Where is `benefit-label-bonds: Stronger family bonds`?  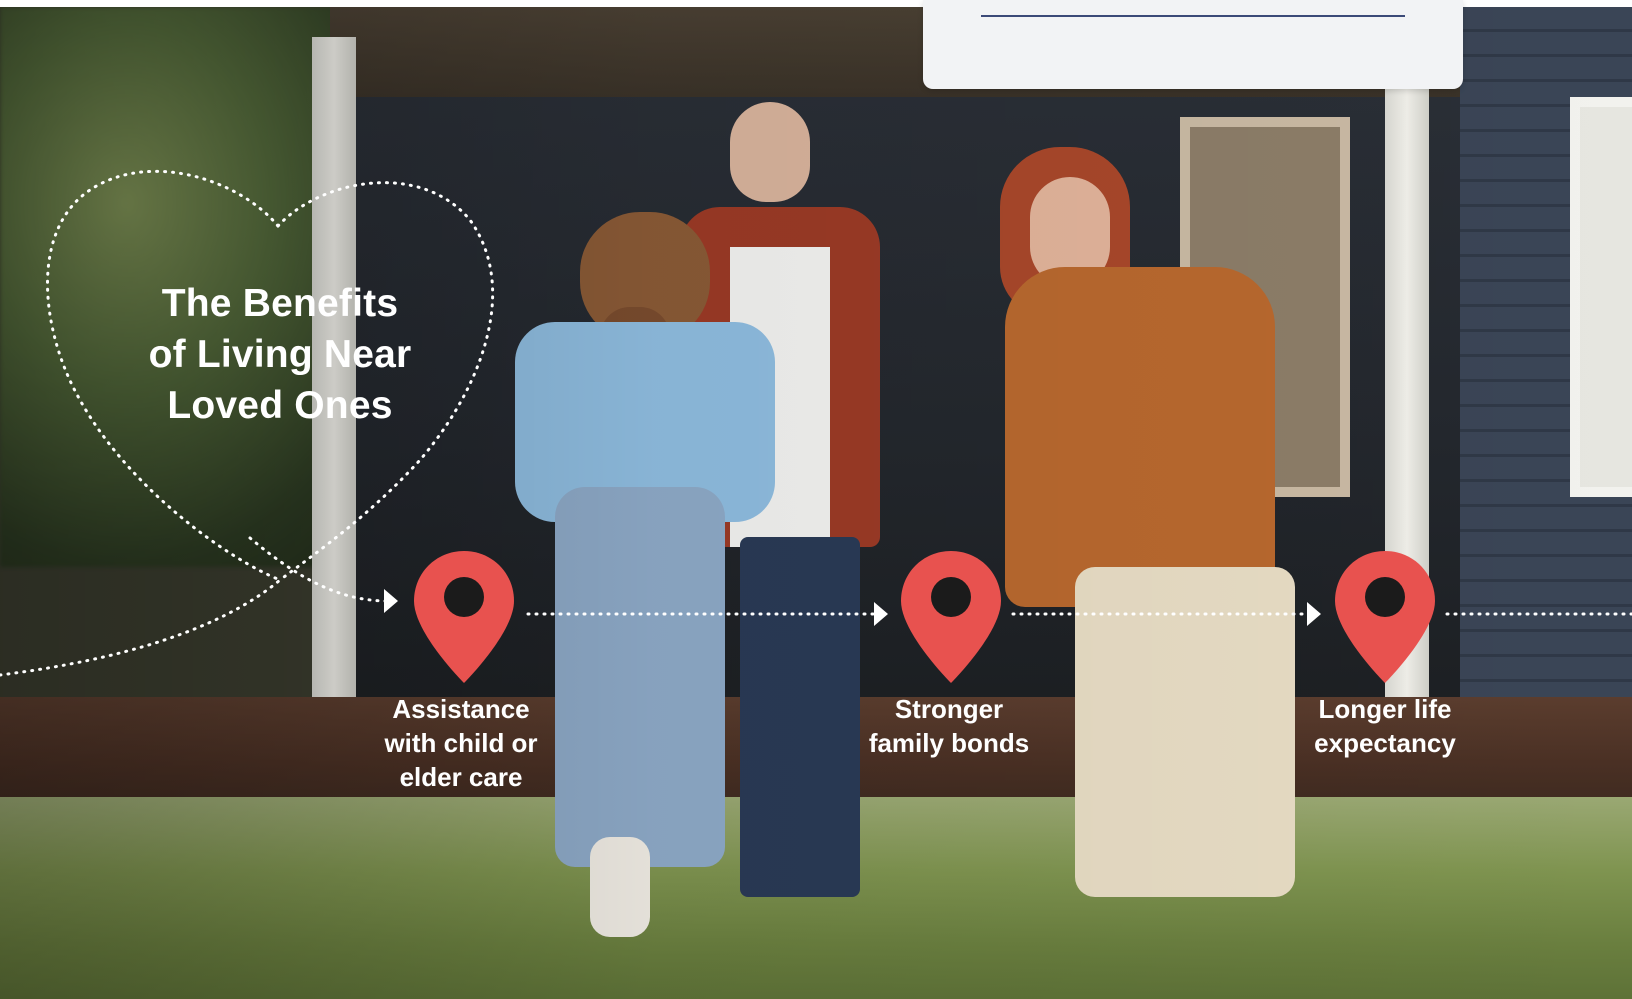
benefit-label-bonds: Stronger family bonds is located at coordinates (949, 726).